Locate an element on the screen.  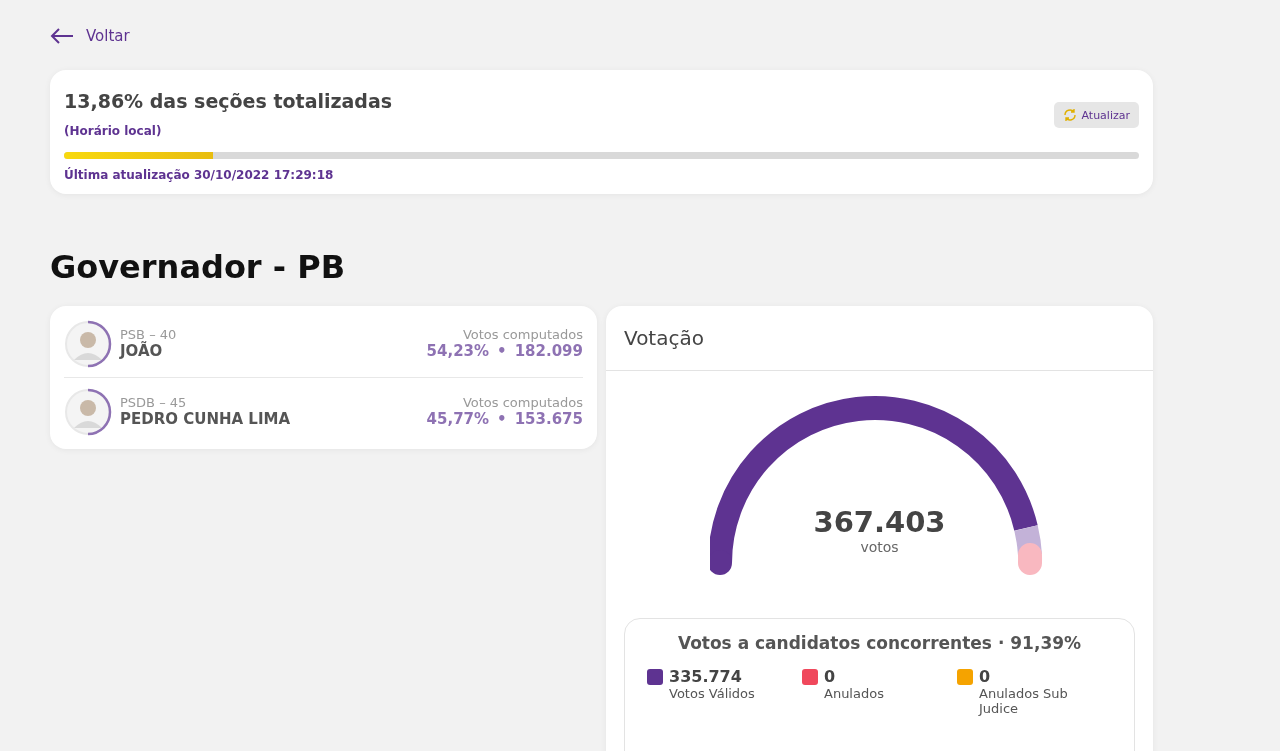
summary-label: Votos Válidos is located at coordinates (712, 693).